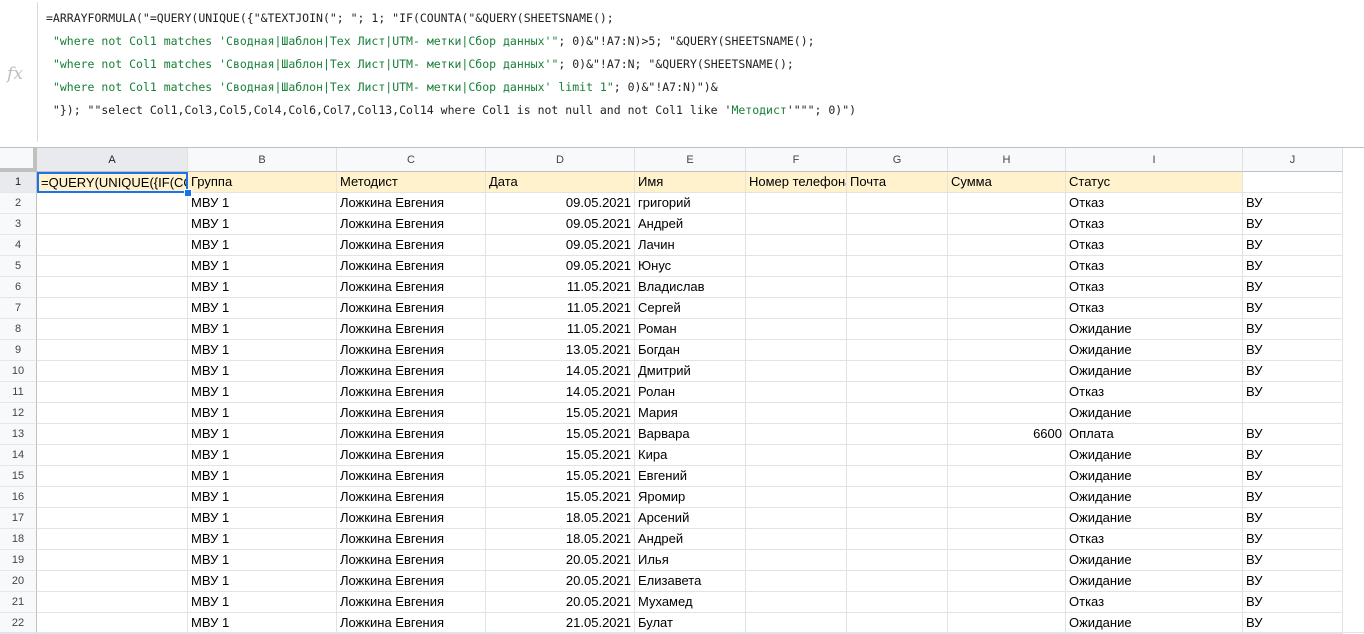 The image size is (1364, 634). I want to click on table-cell: 21.05.2021, so click(560, 623).